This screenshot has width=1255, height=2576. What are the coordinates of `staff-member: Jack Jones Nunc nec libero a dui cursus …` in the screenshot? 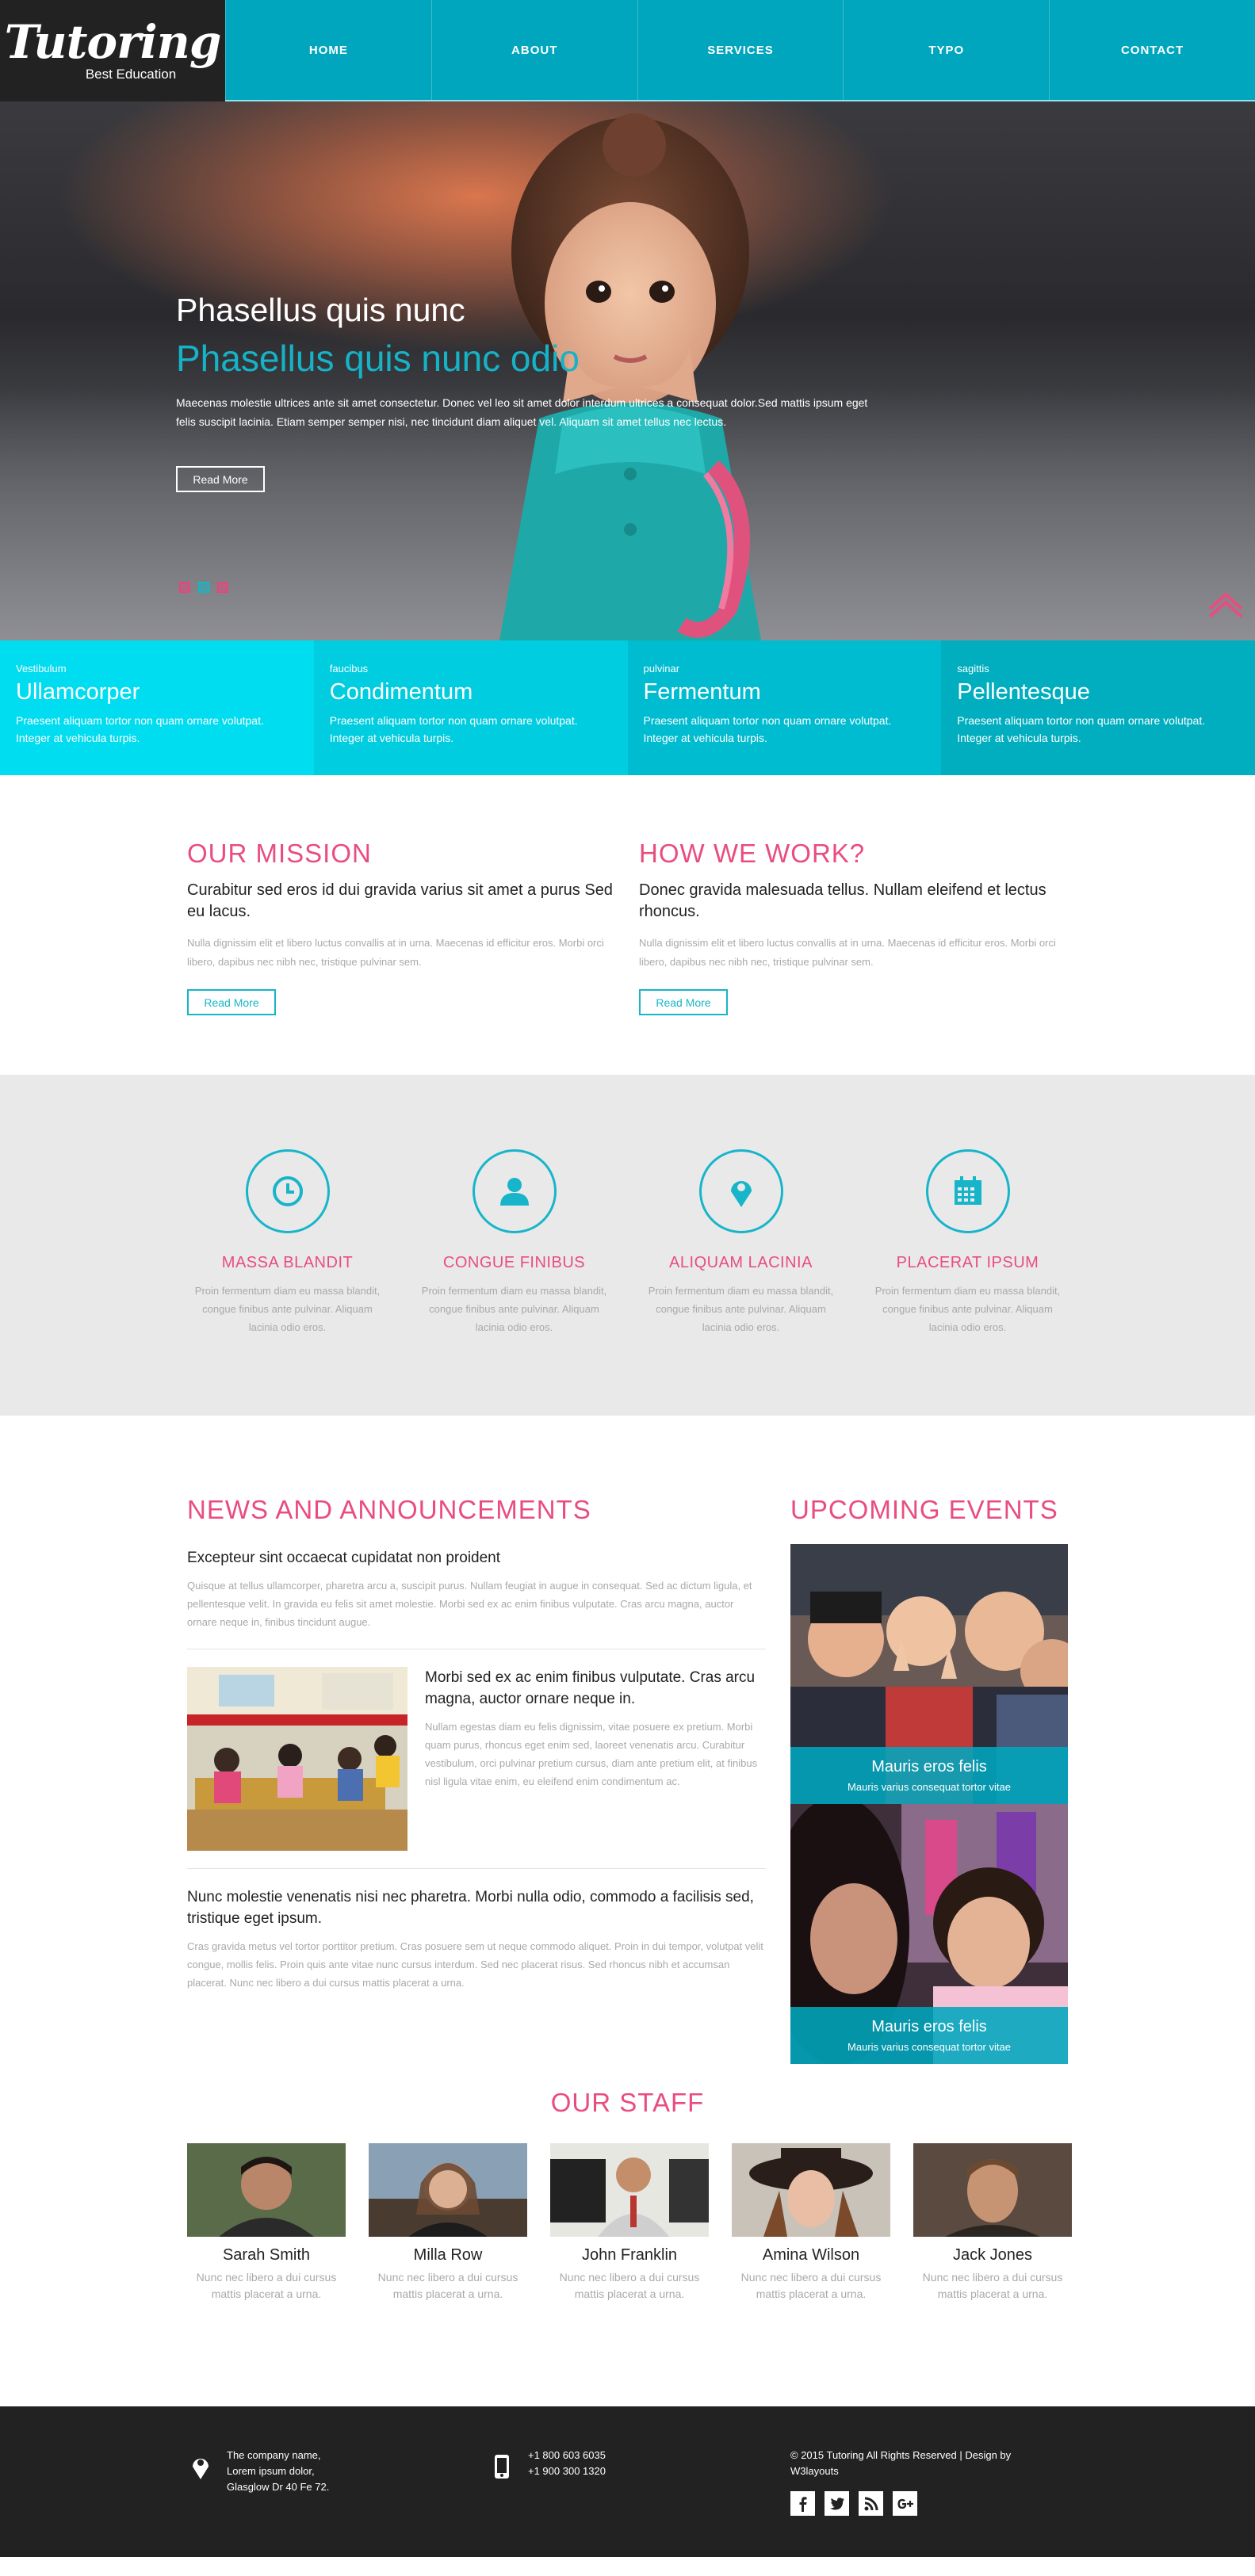 It's located at (992, 2223).